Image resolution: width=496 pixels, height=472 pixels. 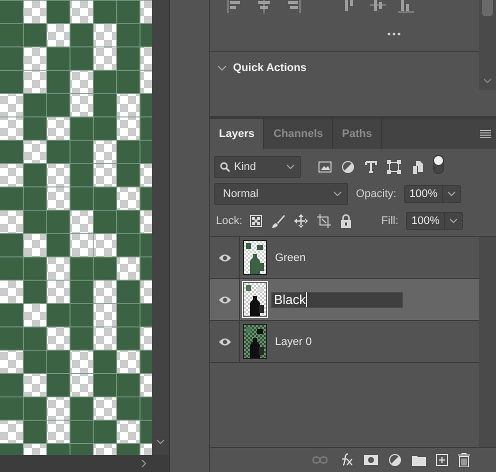 What do you see at coordinates (337, 300) in the screenshot?
I see `layer-name-field: Black` at bounding box center [337, 300].